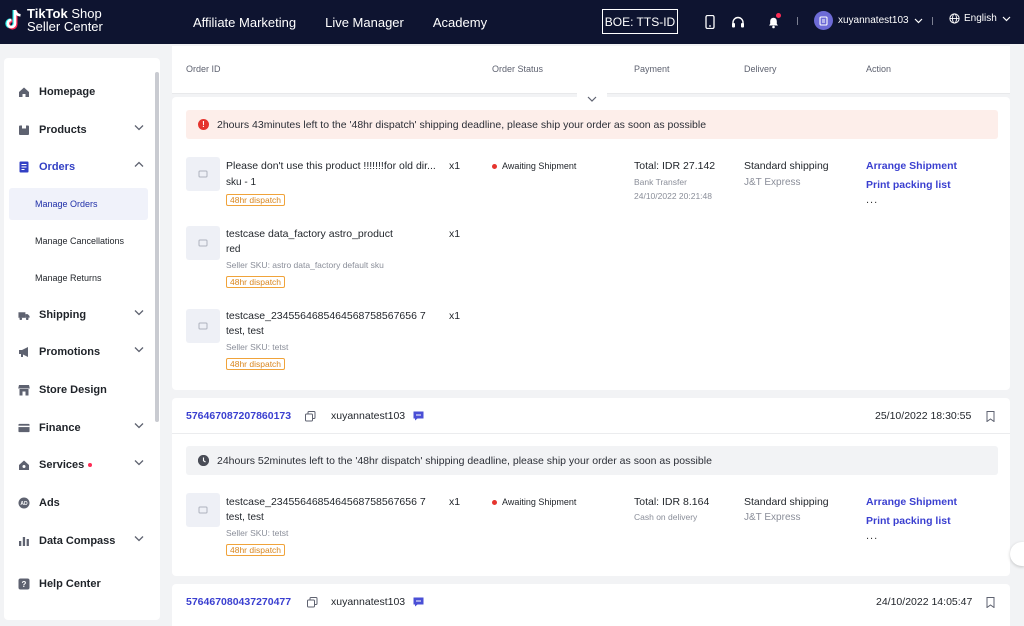 This screenshot has width=1024, height=626. What do you see at coordinates (879, 69) in the screenshot?
I see `column-action: Action` at bounding box center [879, 69].